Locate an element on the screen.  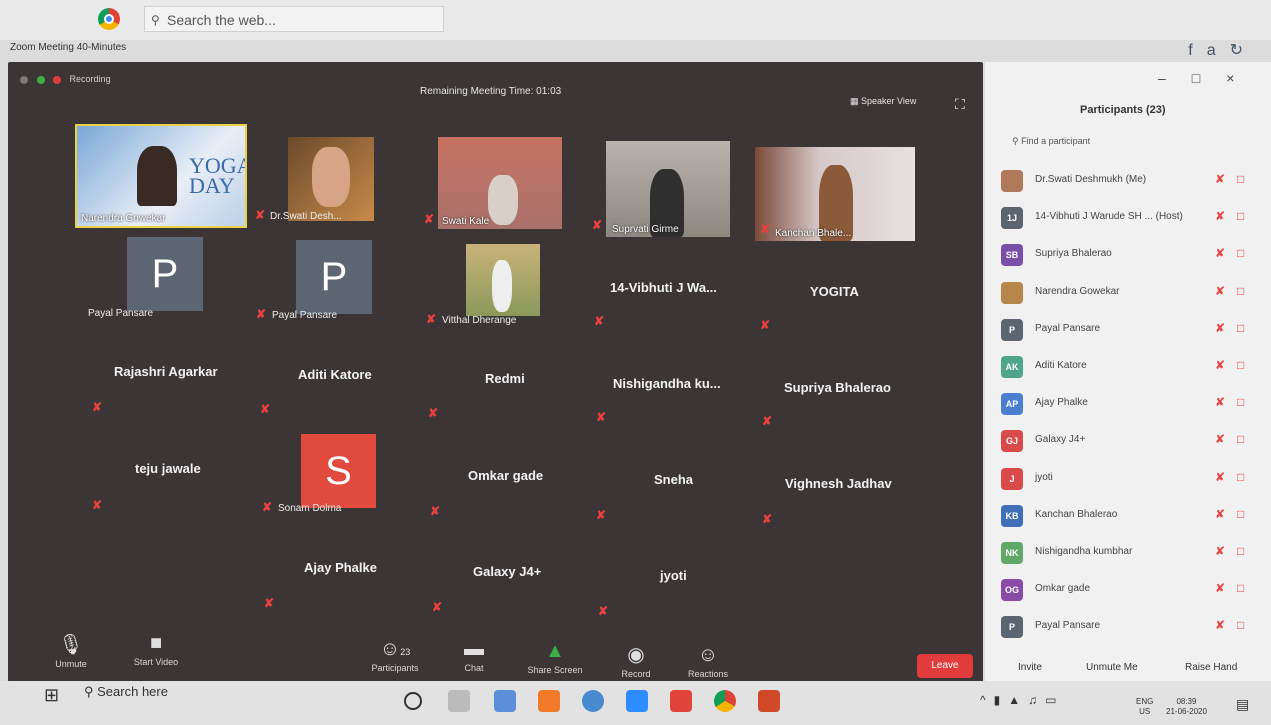
close-icon: × is located at coordinates (1243, 78).